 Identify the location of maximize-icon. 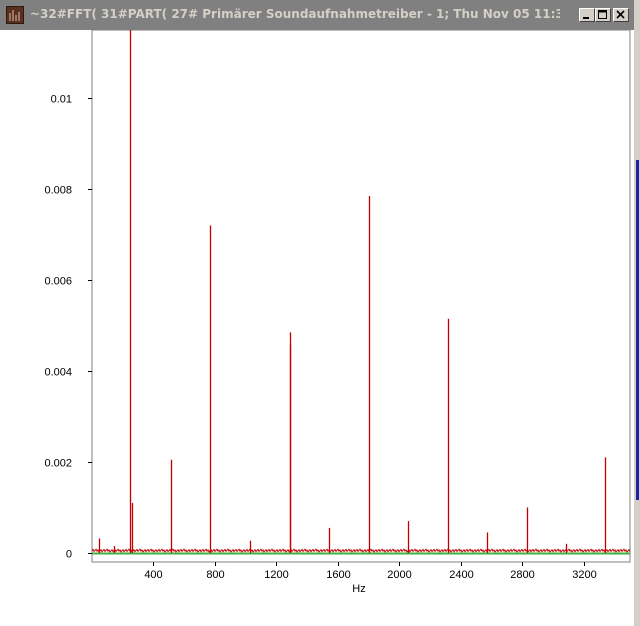
(602, 14).